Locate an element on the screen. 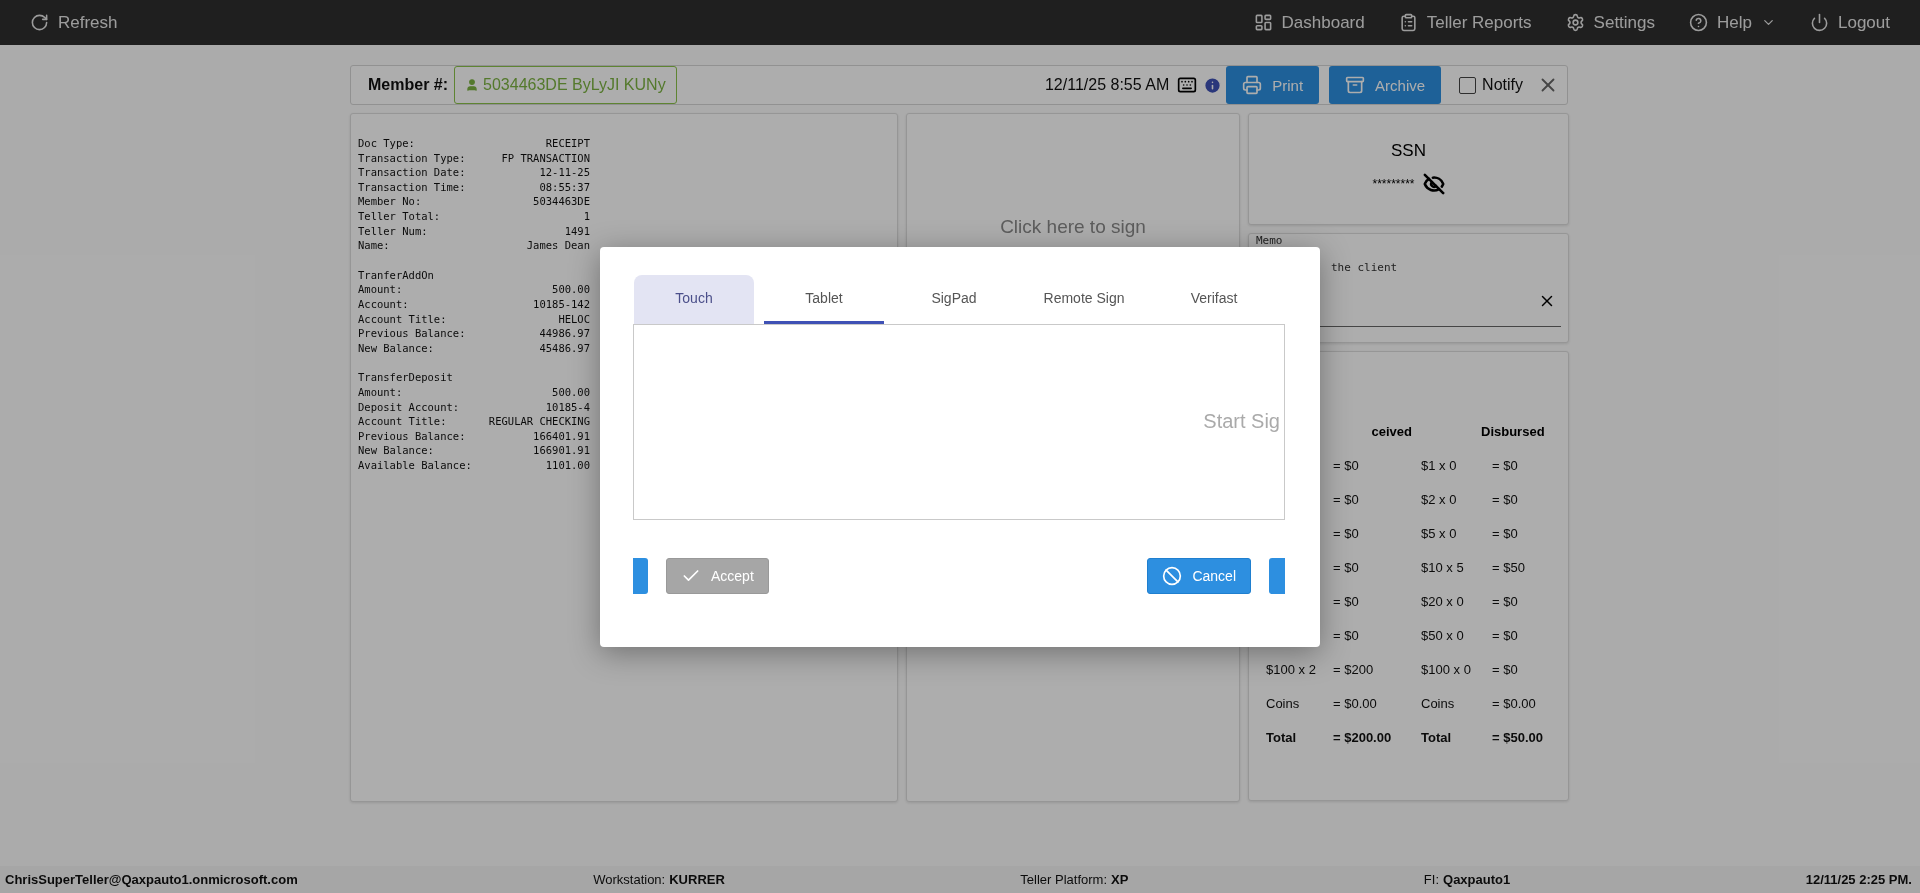 This screenshot has width=1920, height=893. method-tab: Tablet is located at coordinates (824, 299).